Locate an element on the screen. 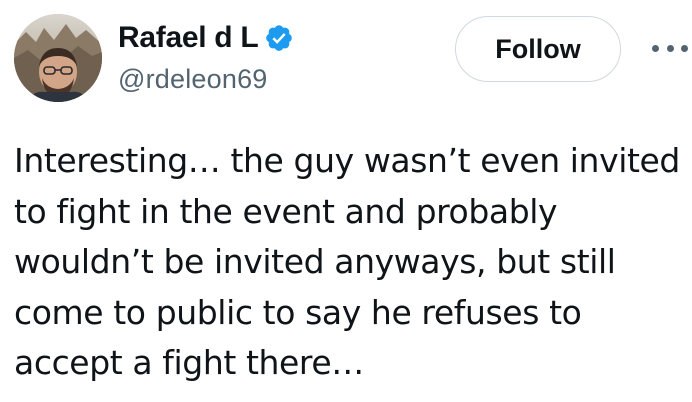 Image resolution: width=692 pixels, height=402 pixels. avatar-image is located at coordinates (58, 58).